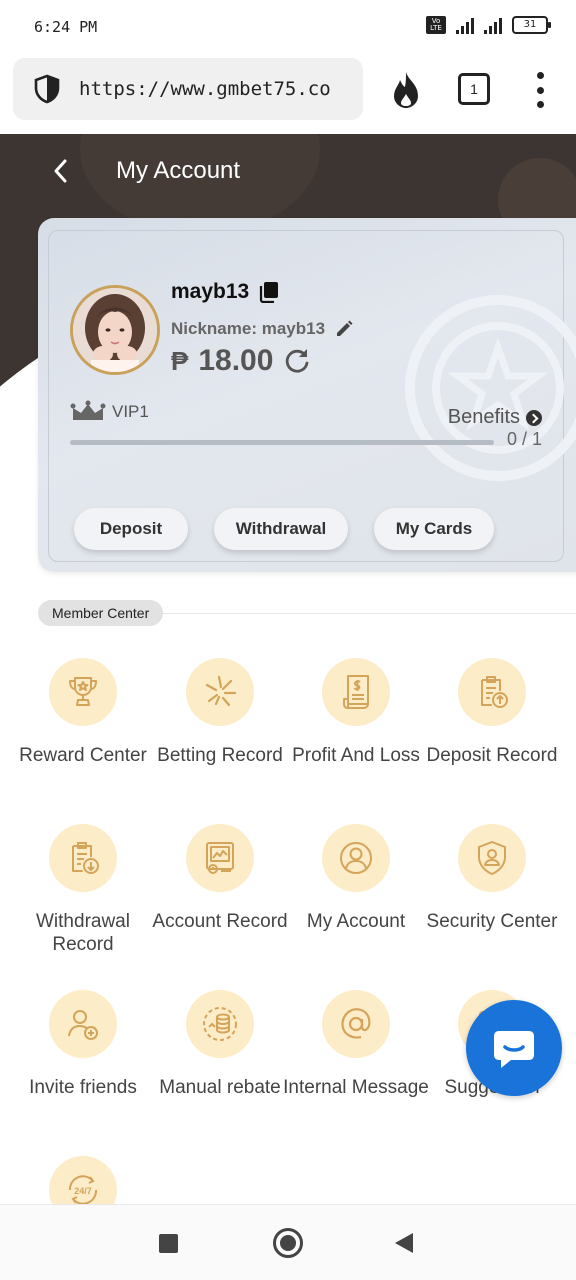 The width and height of the screenshot is (576, 1280). What do you see at coordinates (344, 329) in the screenshot?
I see `pencil-icon` at bounding box center [344, 329].